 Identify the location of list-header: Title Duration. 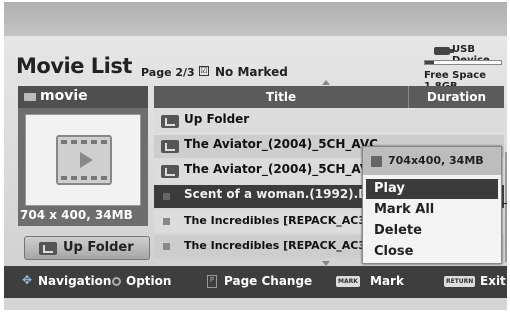
(329, 97).